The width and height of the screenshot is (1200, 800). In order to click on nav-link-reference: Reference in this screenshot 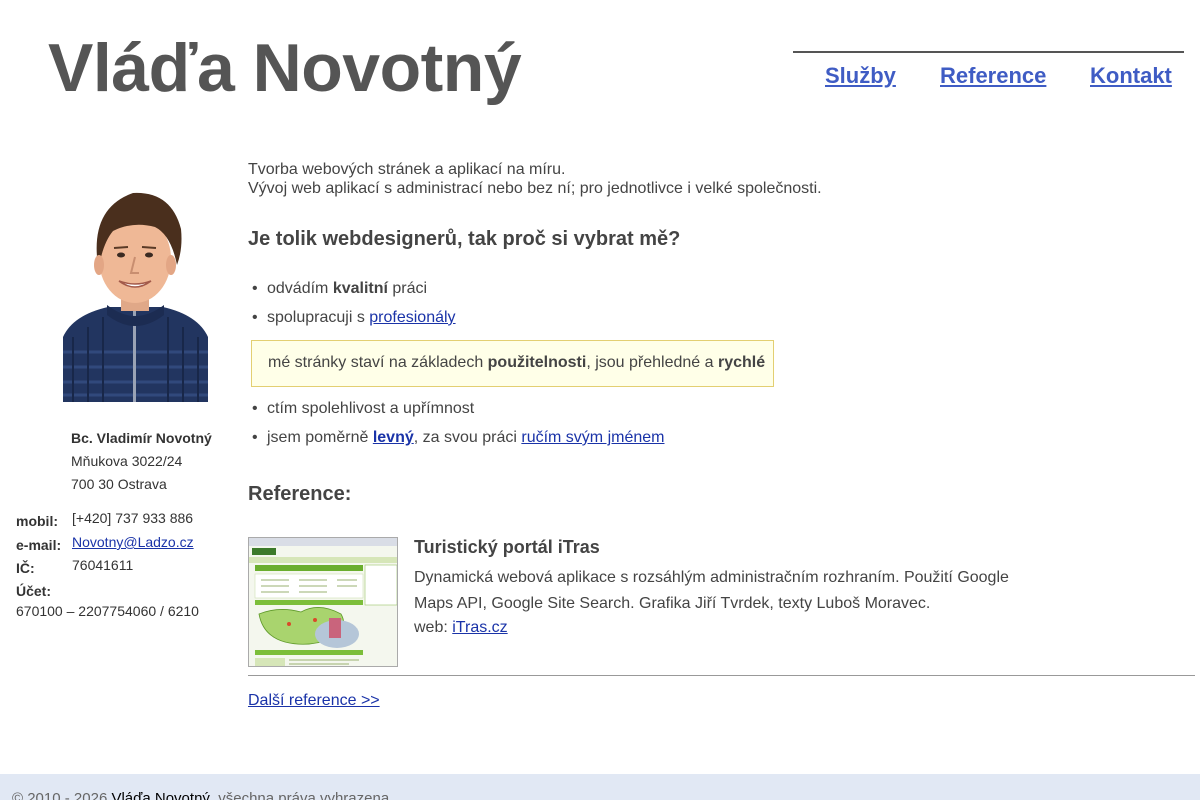, I will do `click(993, 76)`.